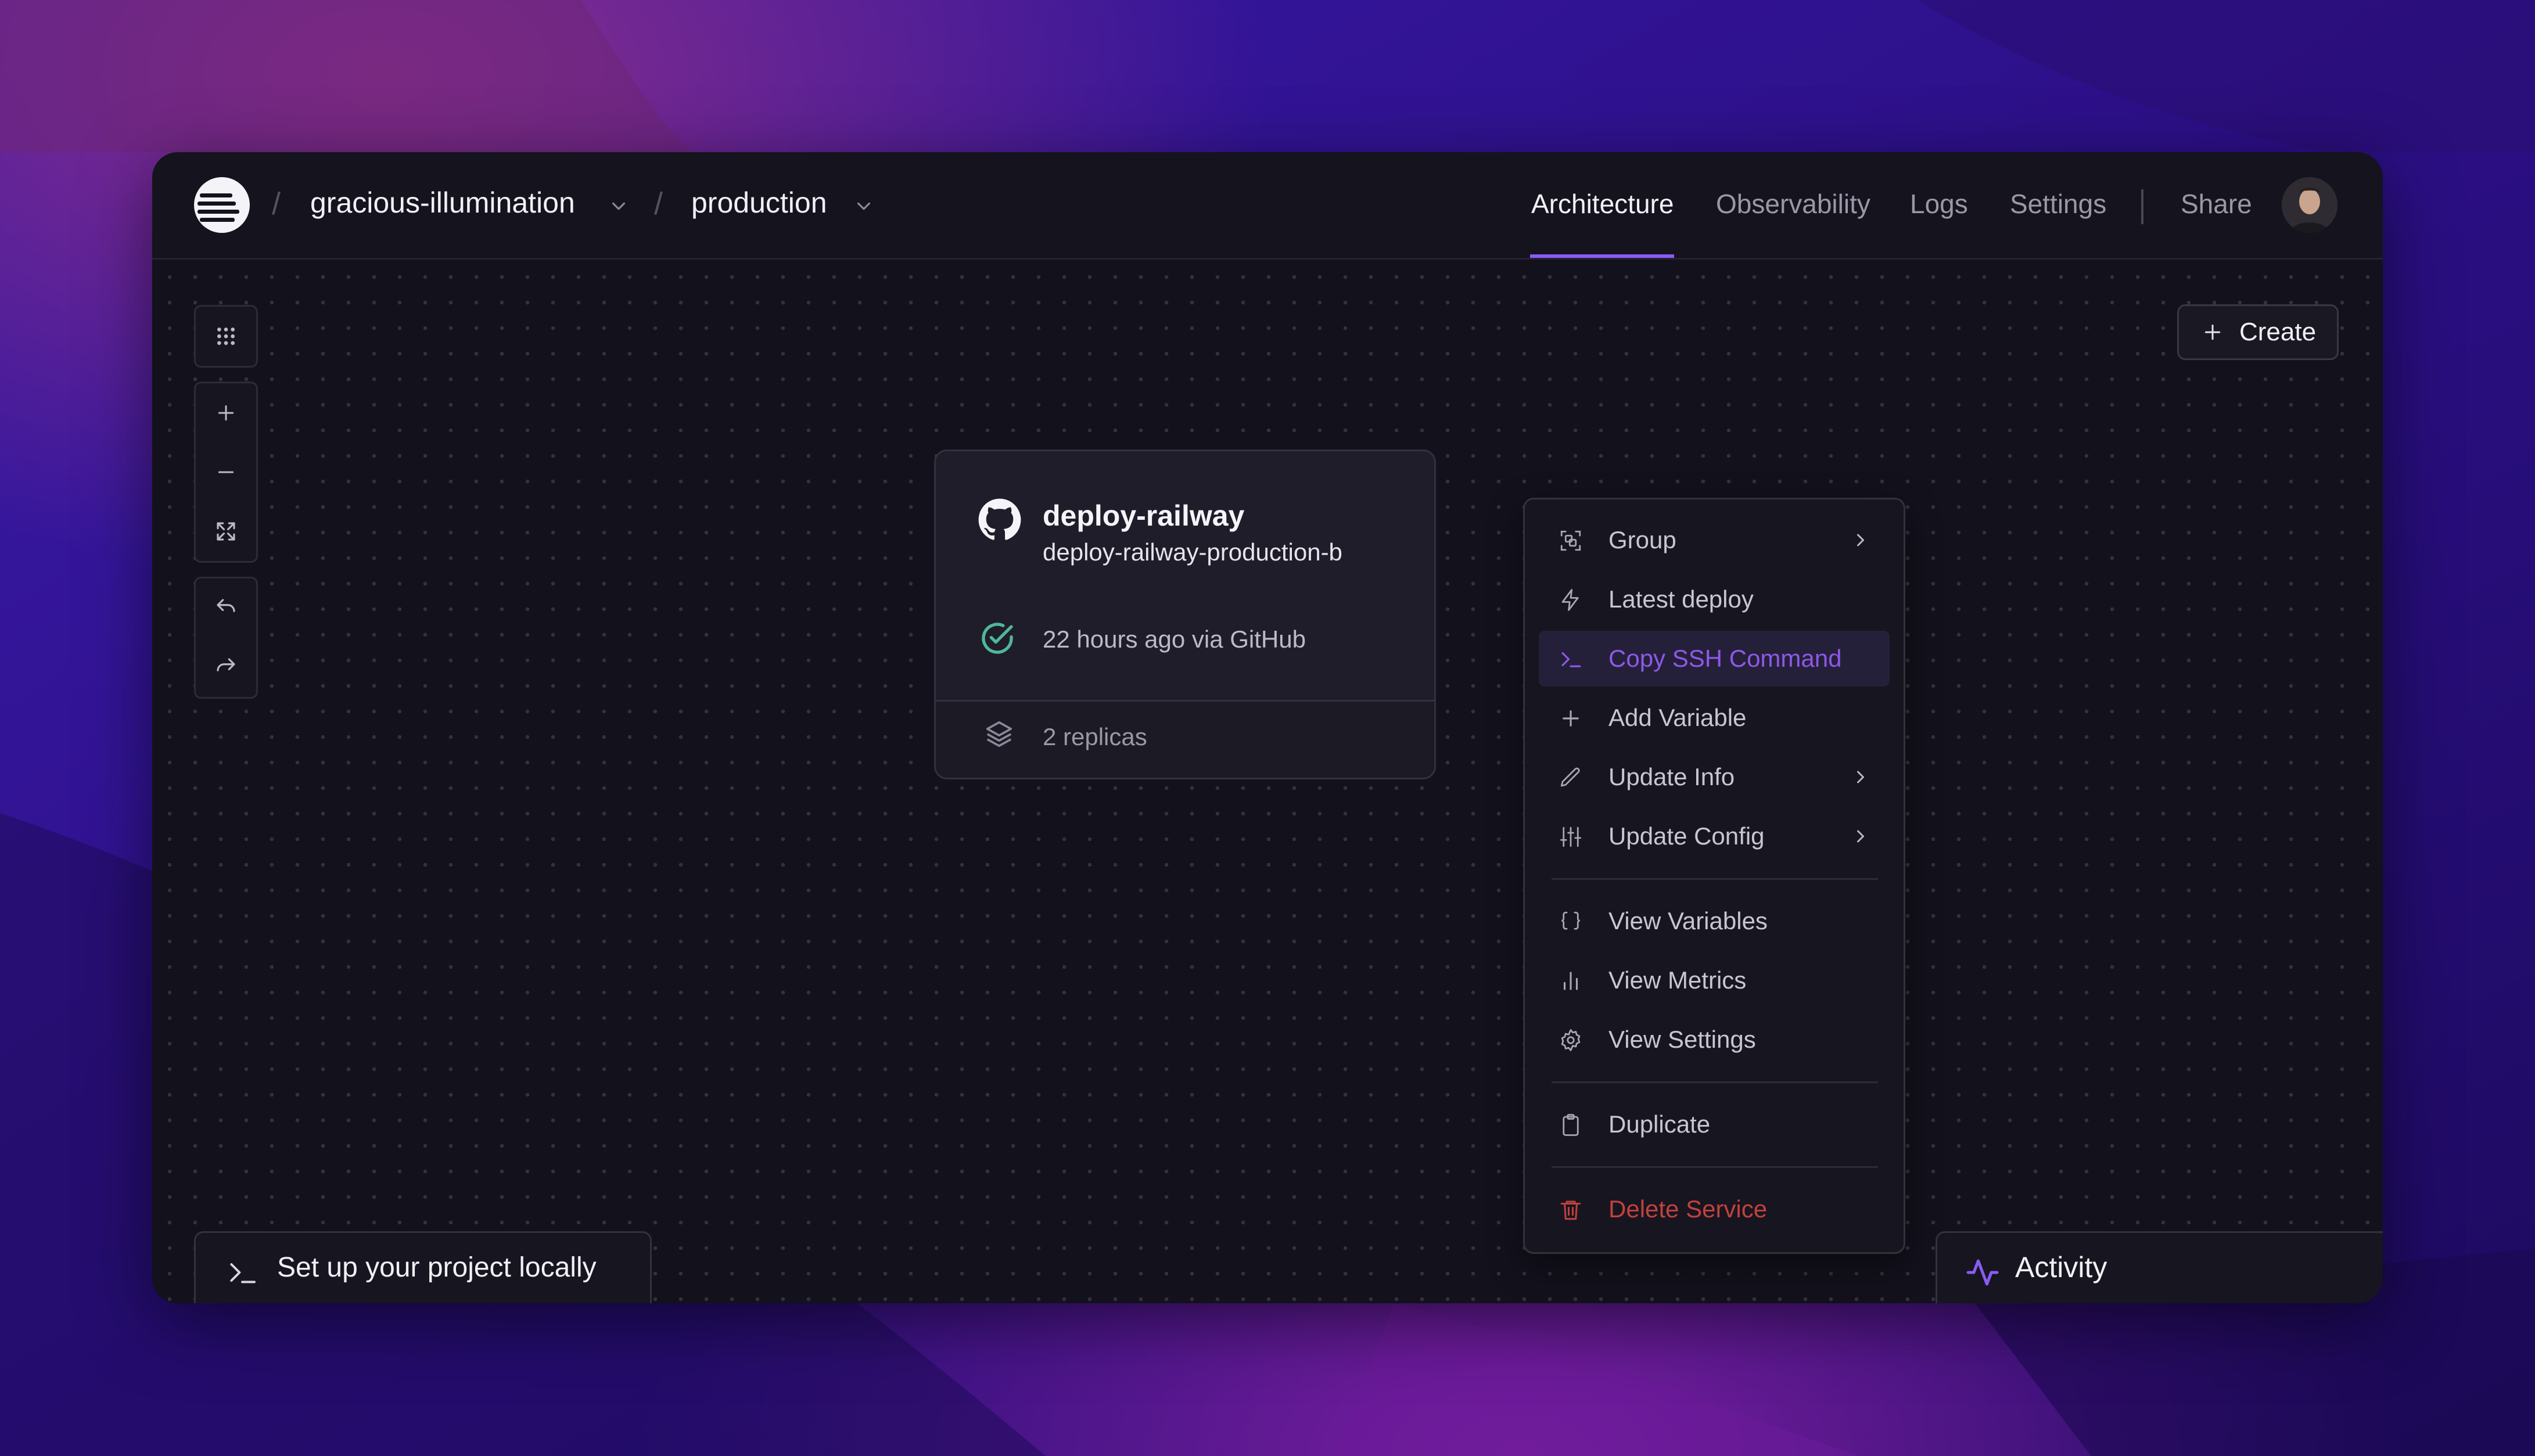 This screenshot has height=1456, width=2535. I want to click on menu-item-label: Add Variable, so click(1677, 717).